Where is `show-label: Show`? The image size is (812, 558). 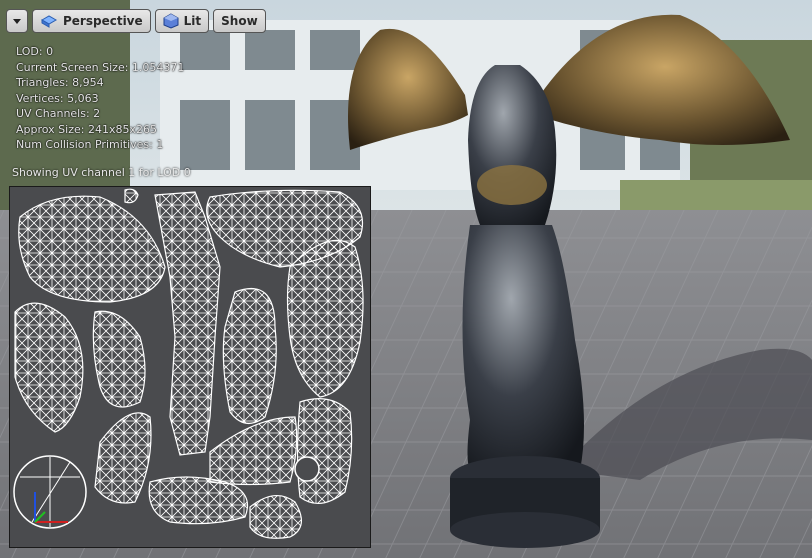
show-label: Show is located at coordinates (239, 21).